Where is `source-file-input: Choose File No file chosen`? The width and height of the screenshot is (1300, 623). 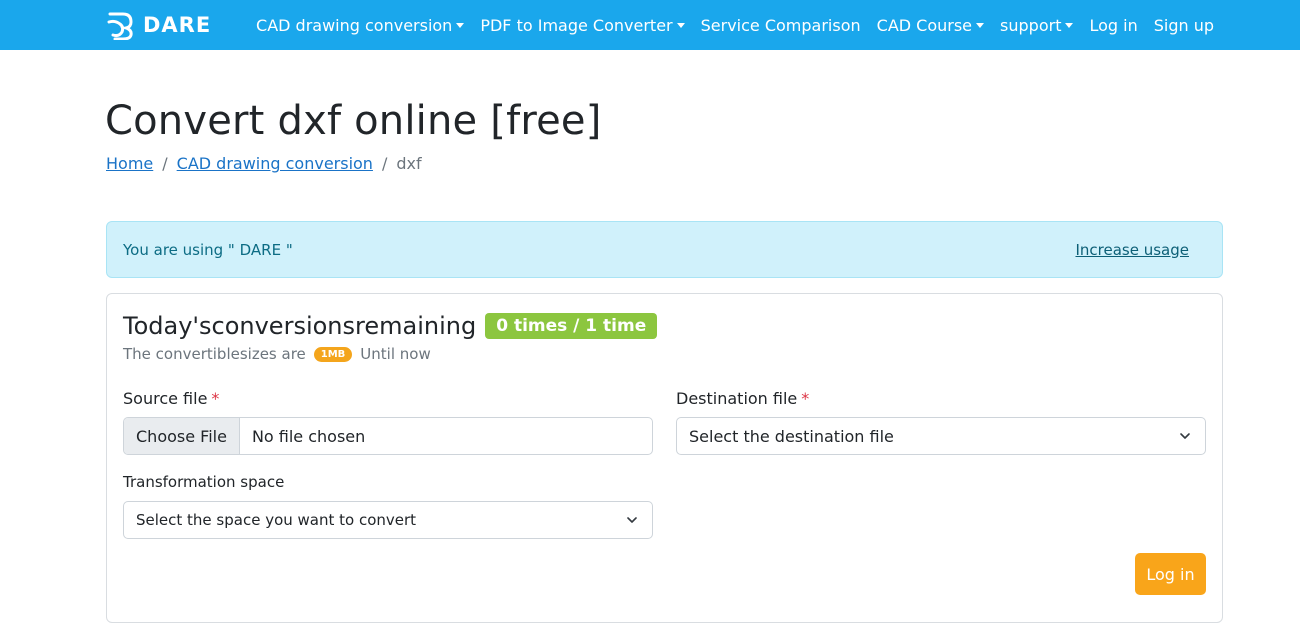 source-file-input: Choose File No file chosen is located at coordinates (388, 436).